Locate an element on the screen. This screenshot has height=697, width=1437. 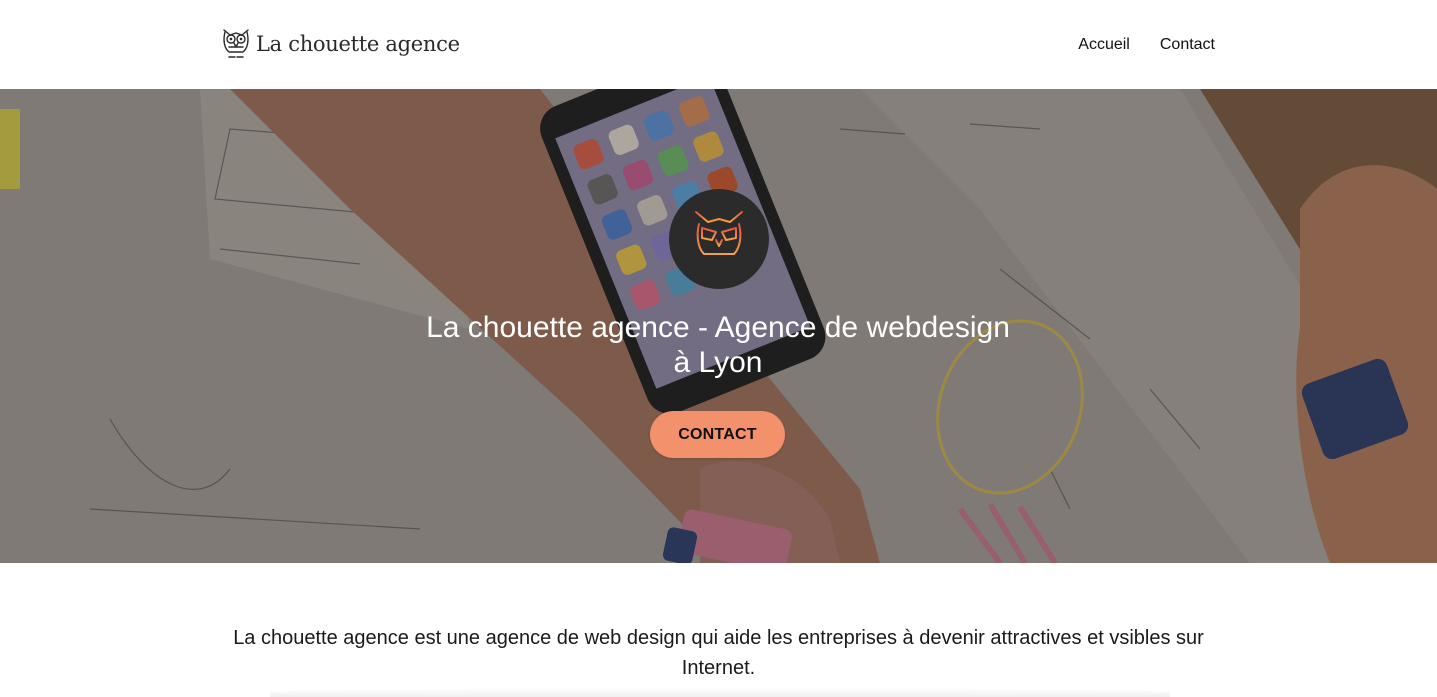
brand-logo-link: La chouette agence is located at coordinates (340, 44).